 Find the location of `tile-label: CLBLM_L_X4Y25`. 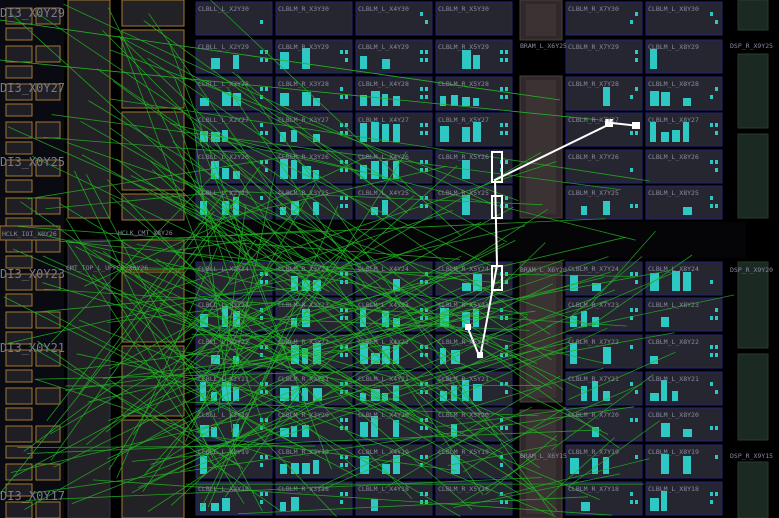

tile-label: CLBLM_L_X4Y25 is located at coordinates (383, 193).